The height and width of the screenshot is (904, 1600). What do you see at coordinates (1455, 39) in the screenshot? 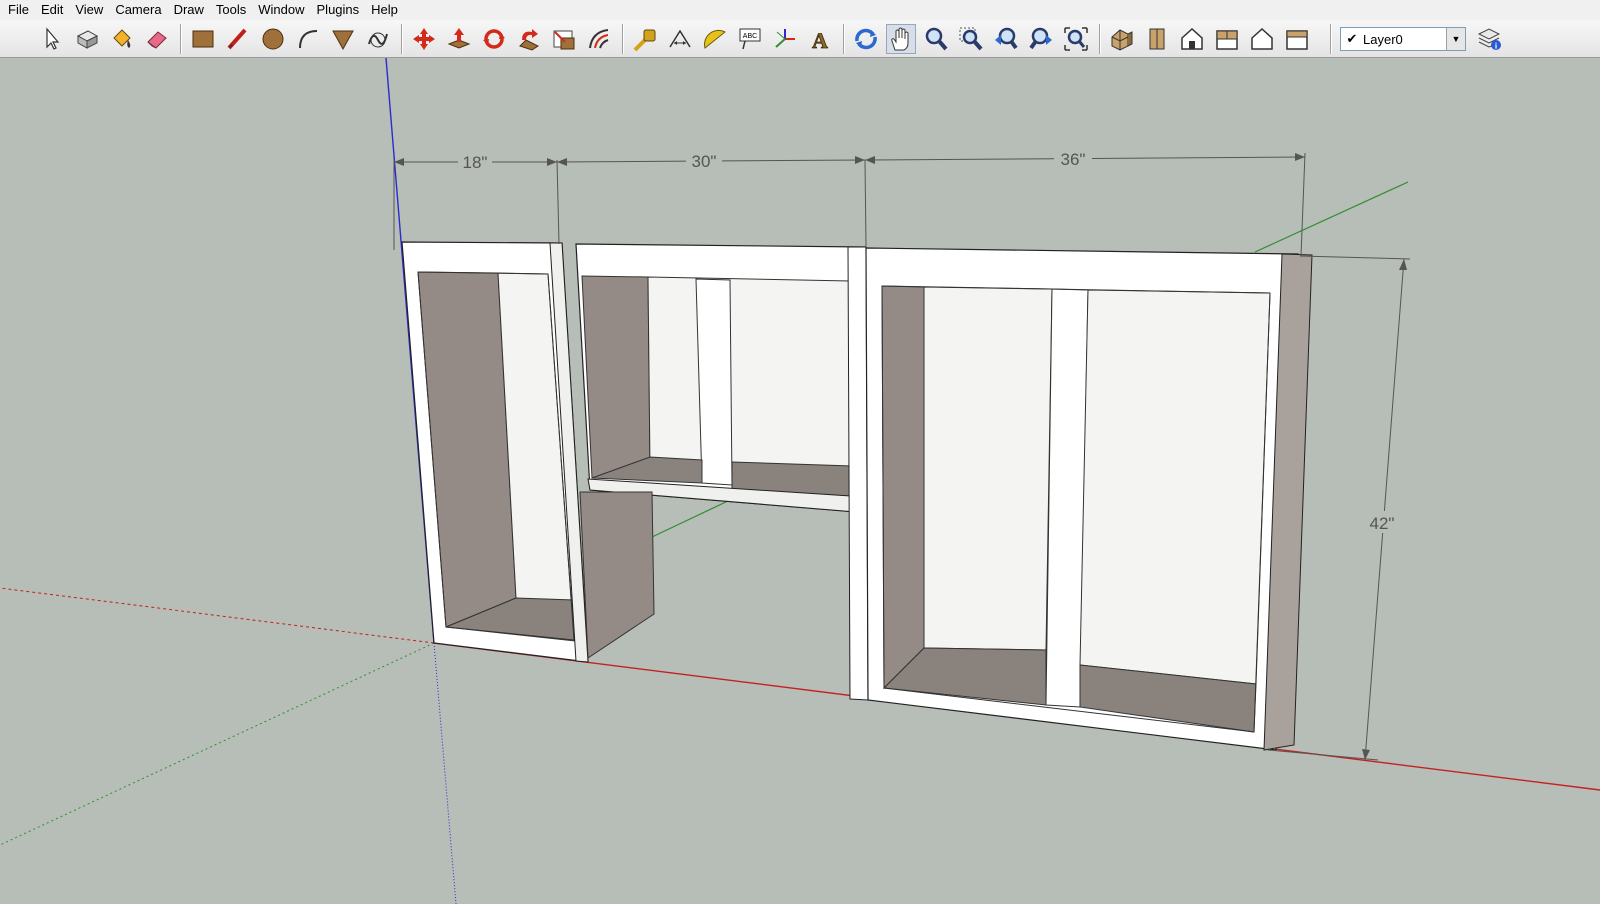
I see `chevron-down-icon: ▼` at bounding box center [1455, 39].